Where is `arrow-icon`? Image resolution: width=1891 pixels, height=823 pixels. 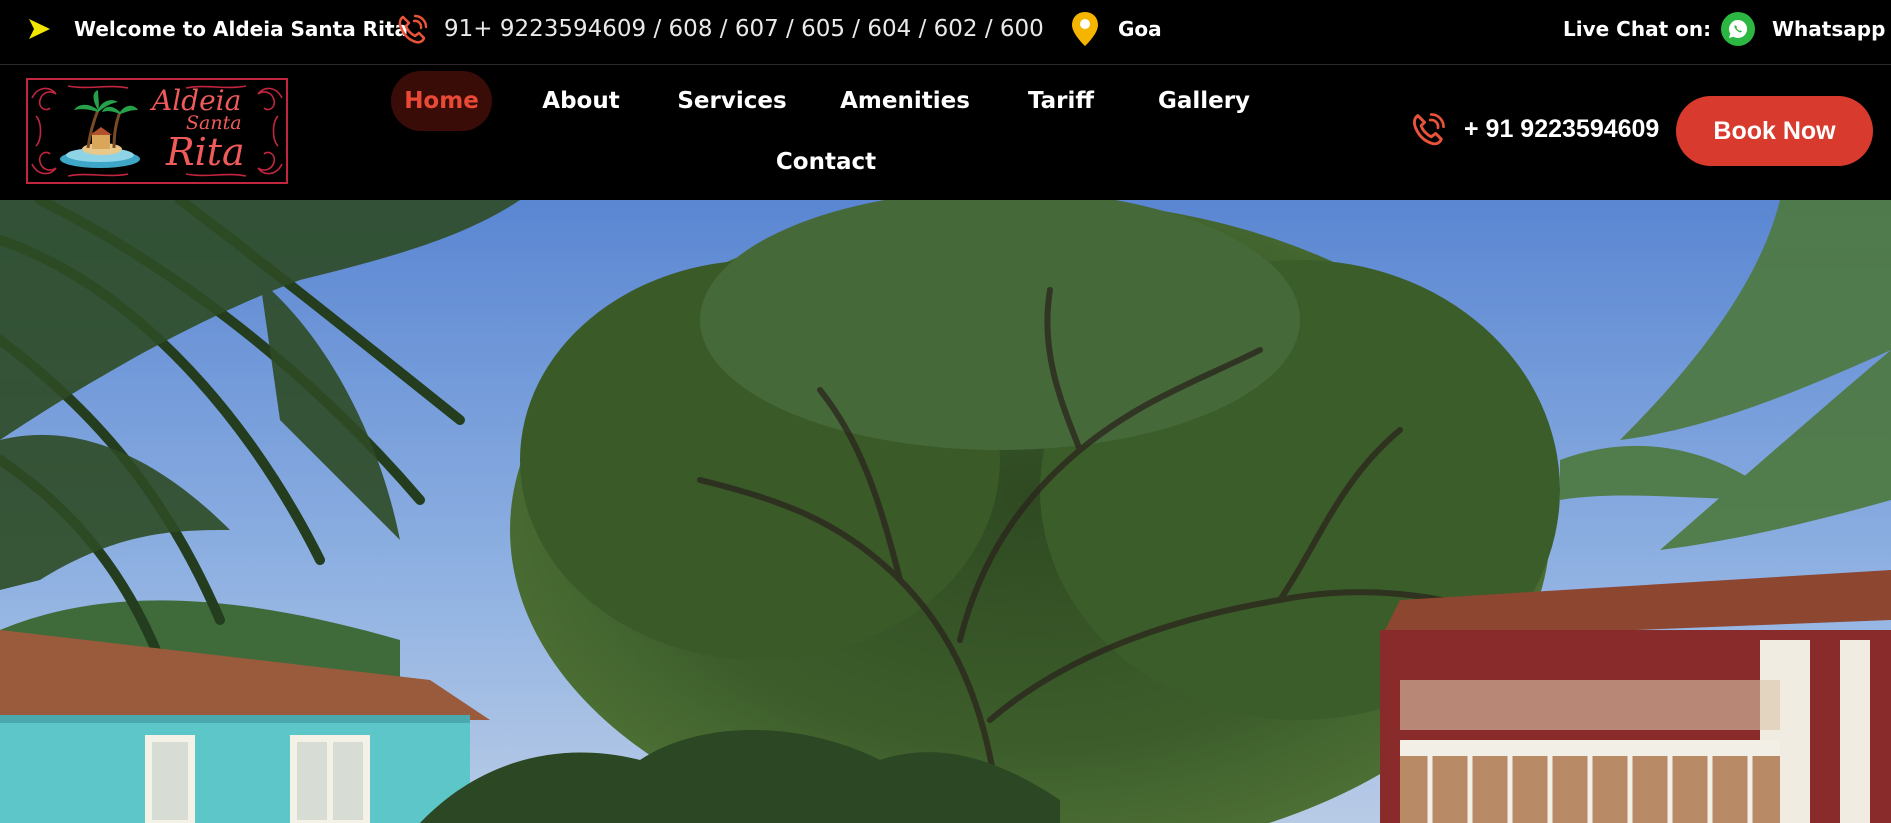 arrow-icon is located at coordinates (39, 29).